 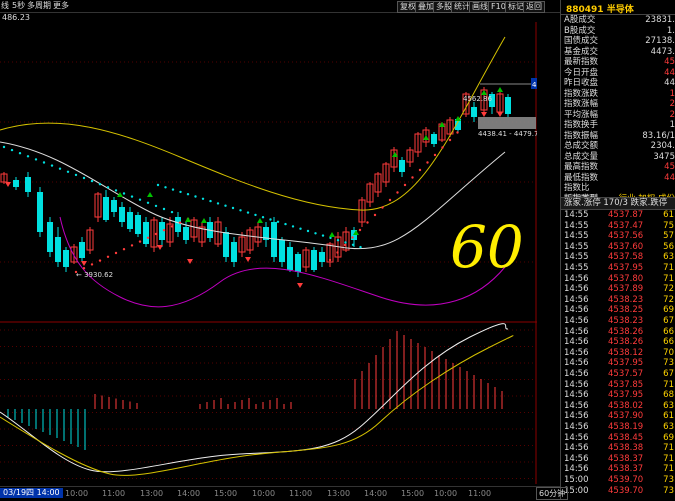 What do you see at coordinates (618, 167) in the screenshot?
I see `stat-row: 最高指数 45` at bounding box center [618, 167].